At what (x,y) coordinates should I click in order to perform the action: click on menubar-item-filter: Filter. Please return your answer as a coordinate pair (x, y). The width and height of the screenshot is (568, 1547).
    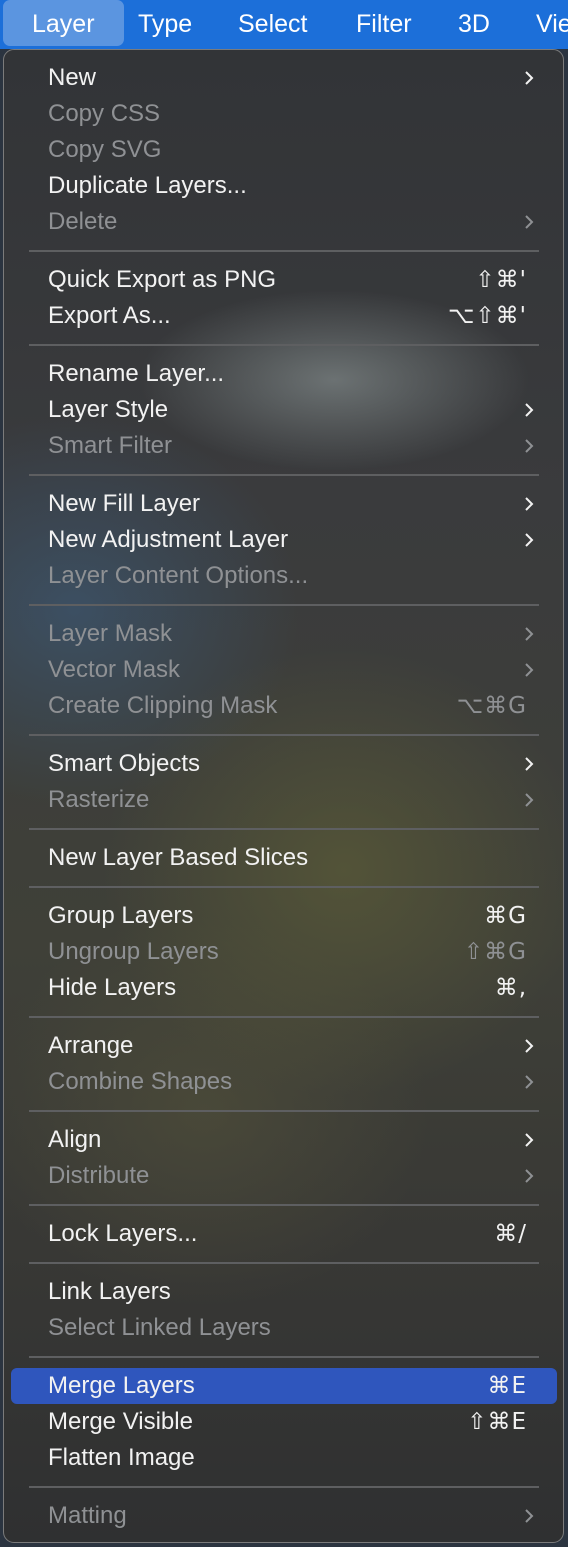
    Looking at the image, I should click on (384, 23).